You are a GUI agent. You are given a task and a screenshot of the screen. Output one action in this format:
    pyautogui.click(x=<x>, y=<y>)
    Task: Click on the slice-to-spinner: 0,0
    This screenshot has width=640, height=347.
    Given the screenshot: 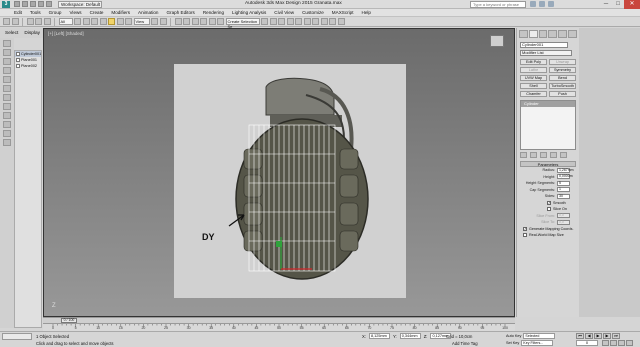 What is the action you would take?
    pyautogui.click(x=563, y=222)
    